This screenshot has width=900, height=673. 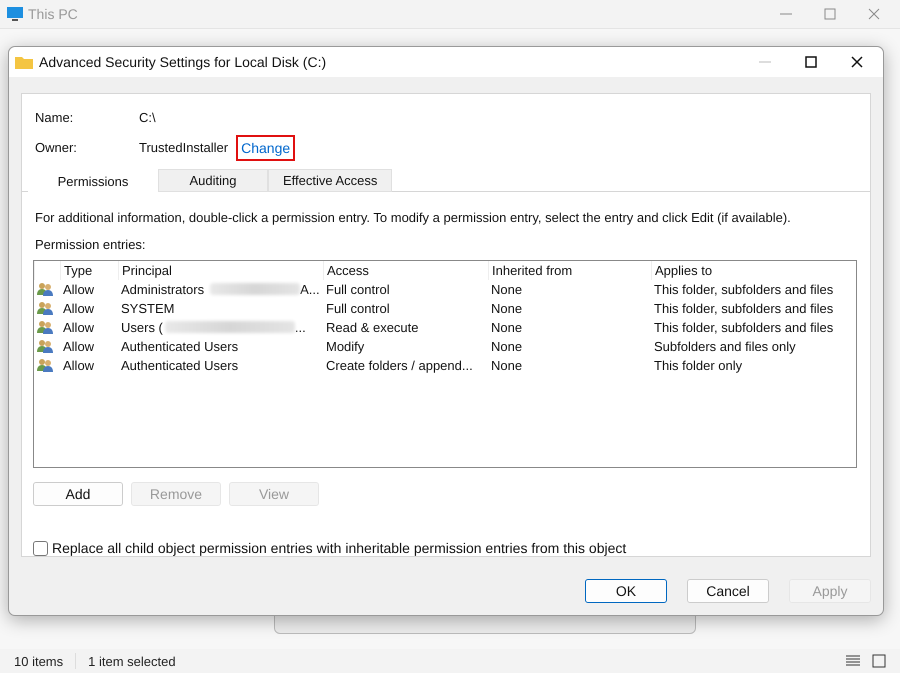 What do you see at coordinates (853, 661) in the screenshot?
I see `details-view-icon` at bounding box center [853, 661].